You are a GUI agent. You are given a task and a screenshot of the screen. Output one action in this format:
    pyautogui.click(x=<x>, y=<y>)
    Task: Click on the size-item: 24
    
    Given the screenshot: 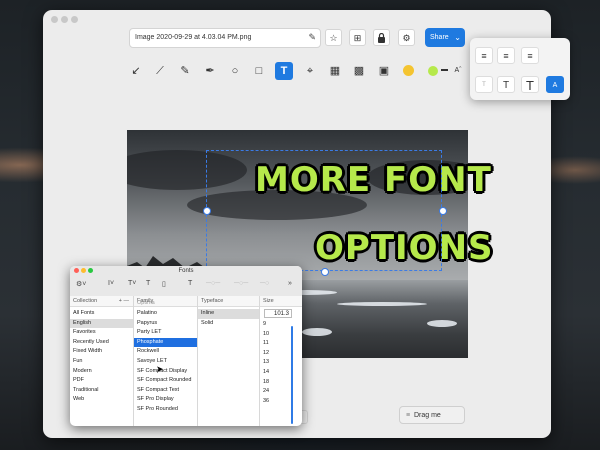 What is the action you would take?
    pyautogui.click(x=281, y=392)
    